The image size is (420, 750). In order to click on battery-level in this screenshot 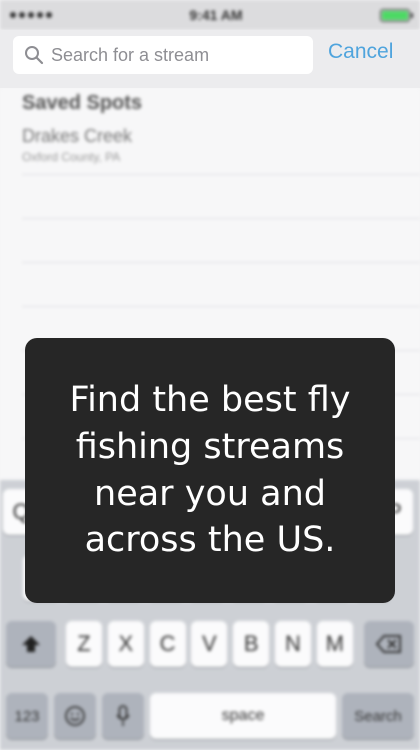, I will do `click(394, 15)`.